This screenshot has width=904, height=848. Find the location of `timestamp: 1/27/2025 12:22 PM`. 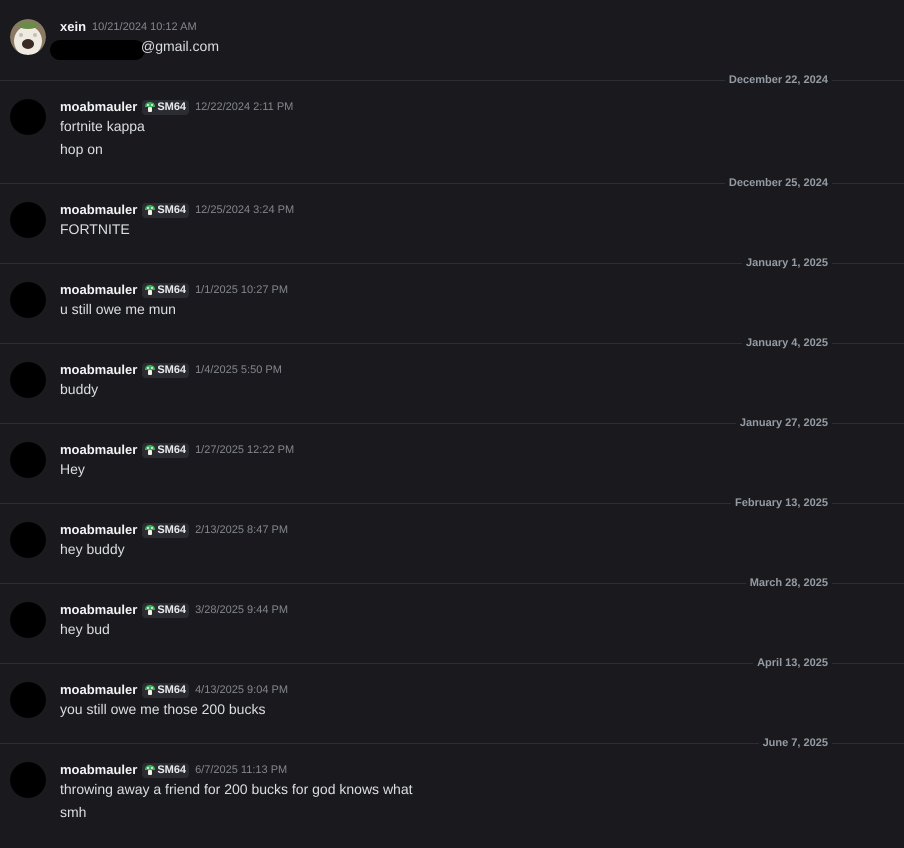

timestamp: 1/27/2025 12:22 PM is located at coordinates (244, 450).